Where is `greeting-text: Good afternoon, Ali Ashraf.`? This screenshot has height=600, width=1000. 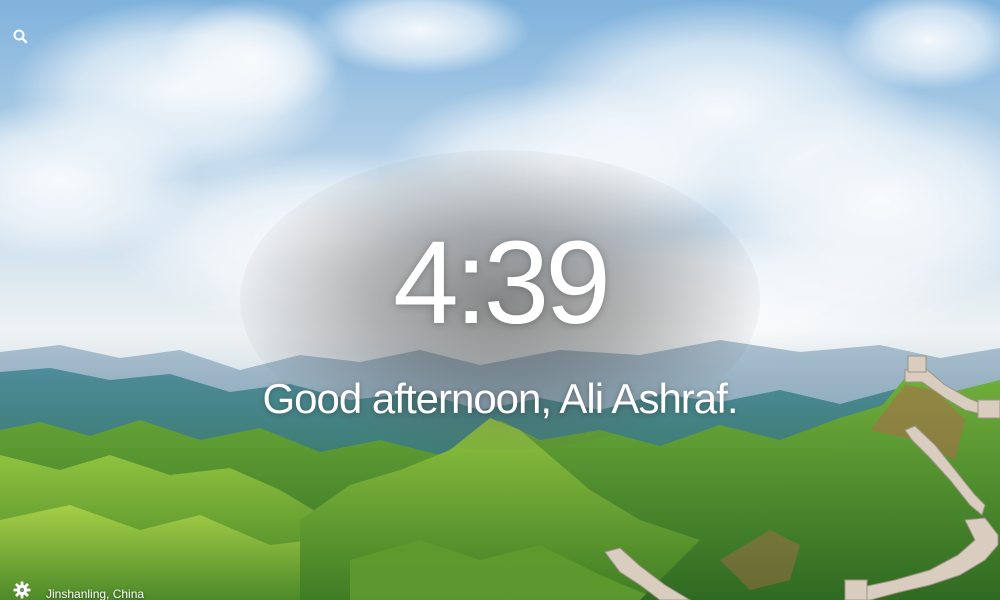 greeting-text: Good afternoon, Ali Ashraf. is located at coordinates (500, 399).